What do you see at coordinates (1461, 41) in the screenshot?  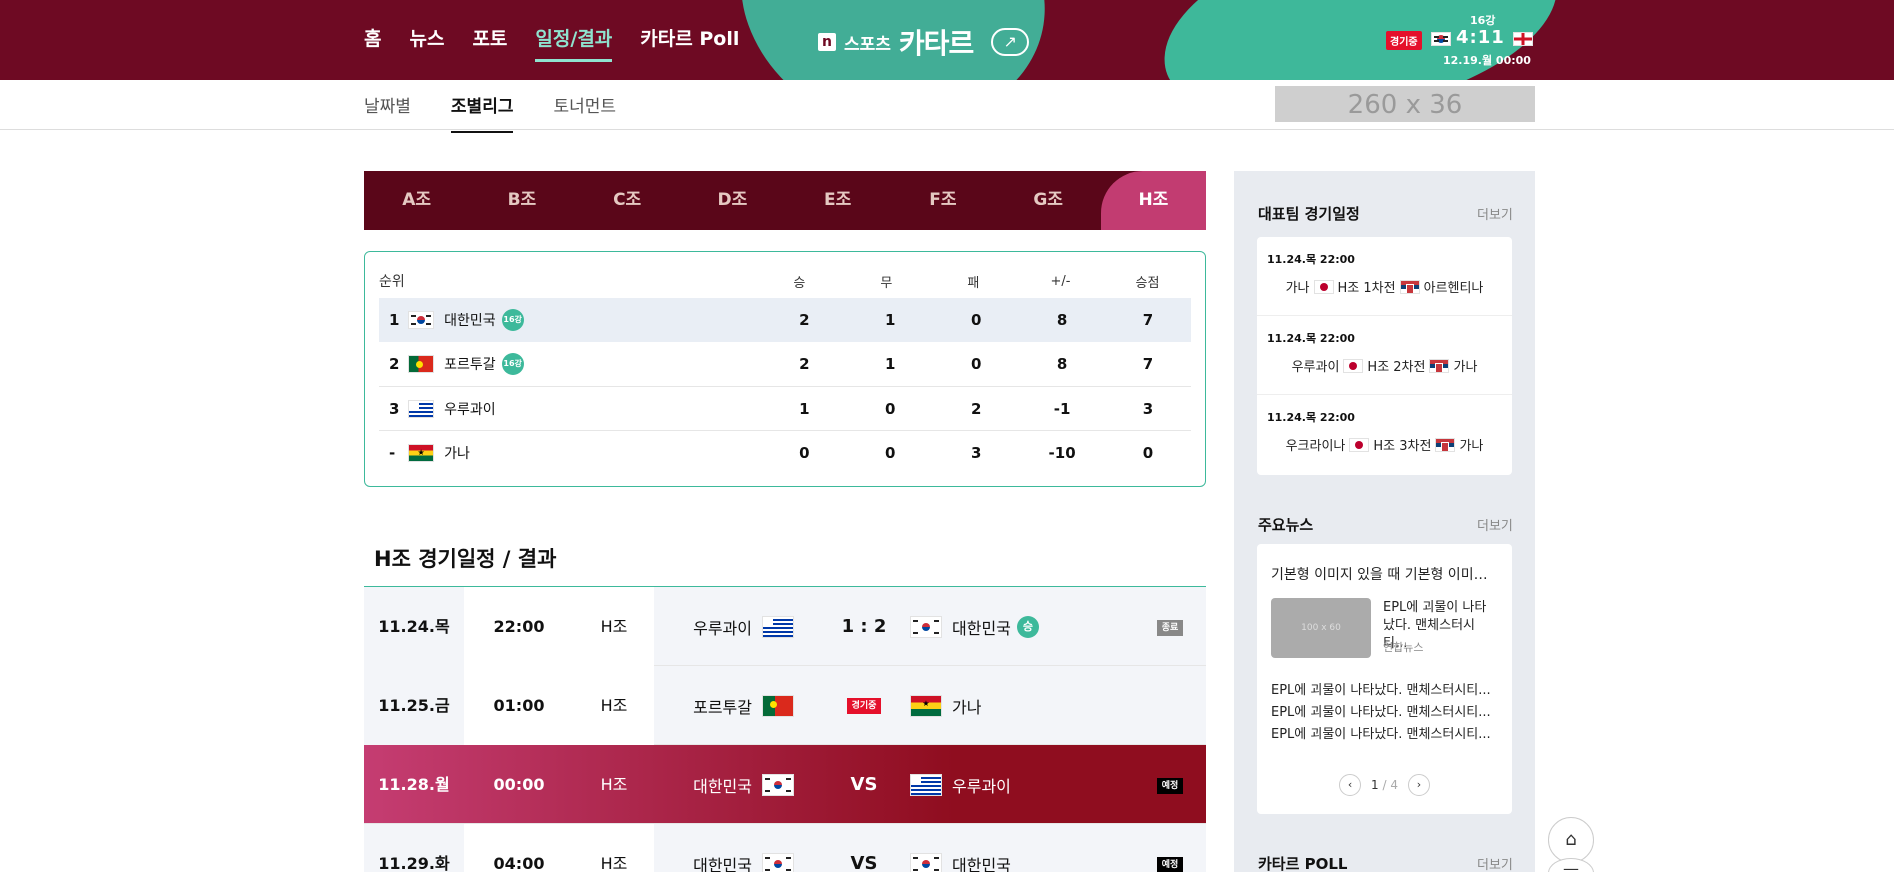 I see `live-match-widget: 16강 경기중 4:11 12.19.월 00:00` at bounding box center [1461, 41].